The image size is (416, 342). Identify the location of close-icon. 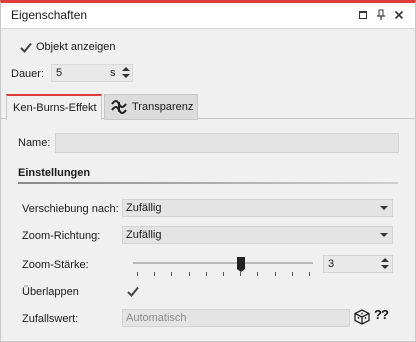
(399, 15).